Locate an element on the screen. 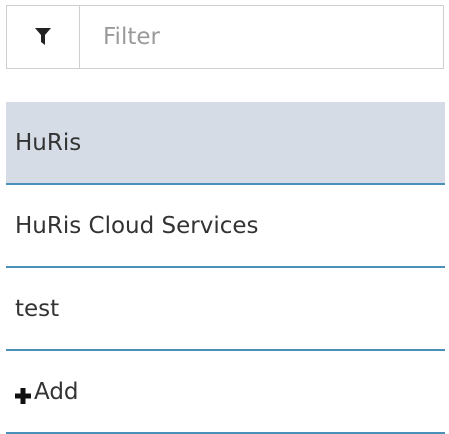  list-item-label: HuRis Cloud Services is located at coordinates (137, 225).